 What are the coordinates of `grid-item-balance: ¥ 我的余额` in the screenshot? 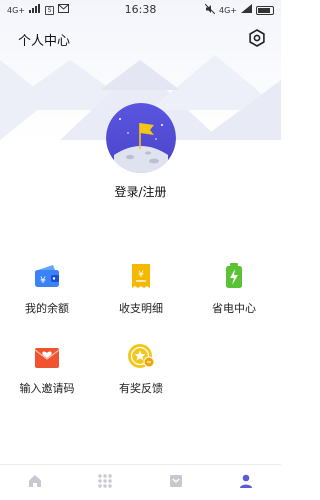 It's located at (47, 292).